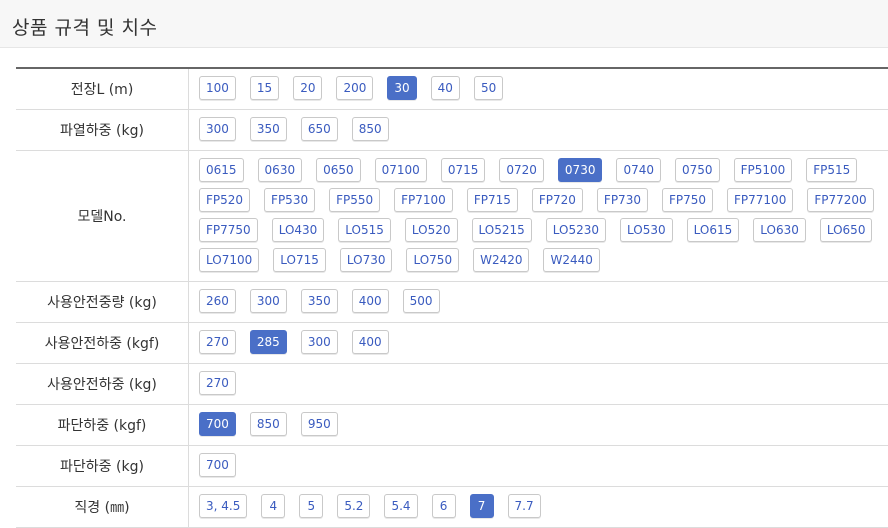  Describe the element at coordinates (832, 170) in the screenshot. I see `spec-option-button: FP515` at that location.